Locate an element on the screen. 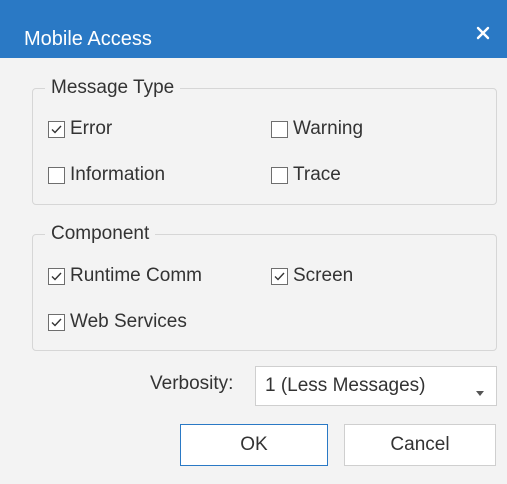 The image size is (507, 484). trace-label: Trace is located at coordinates (317, 174).